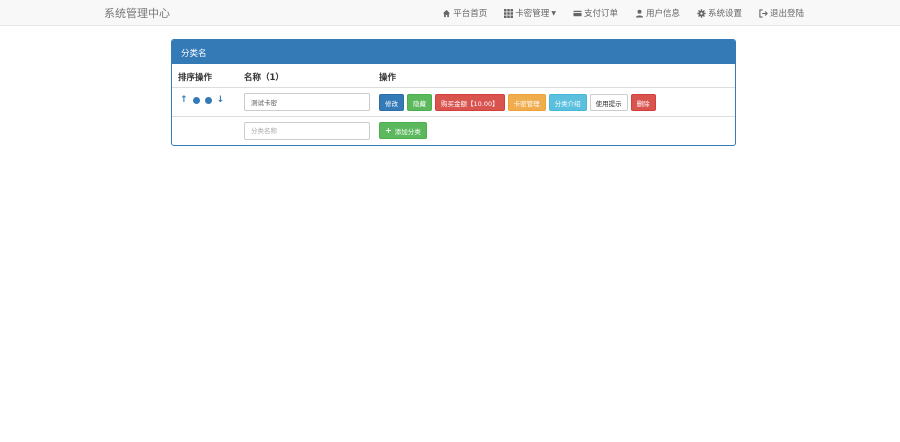 This screenshot has height=442, width=900. What do you see at coordinates (264, 78) in the screenshot?
I see `column-header-name: 名称（1）` at bounding box center [264, 78].